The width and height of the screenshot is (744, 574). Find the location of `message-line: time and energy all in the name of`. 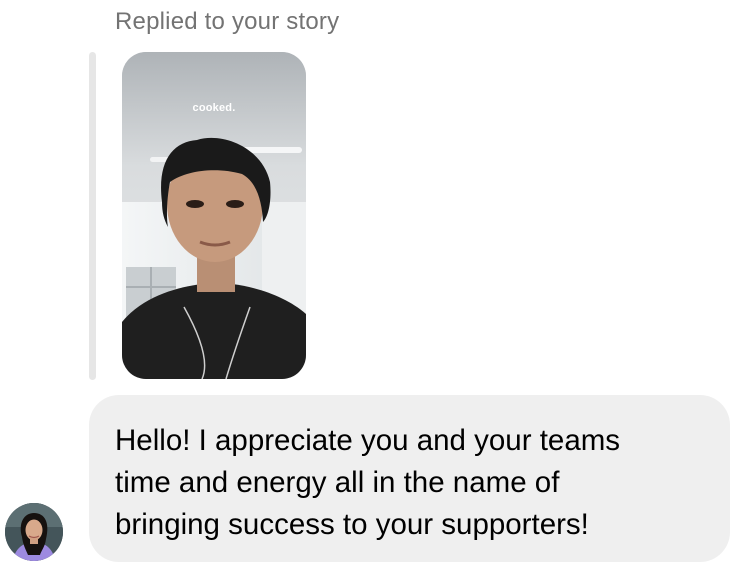

message-line: time and energy all in the name of is located at coordinates (337, 482).